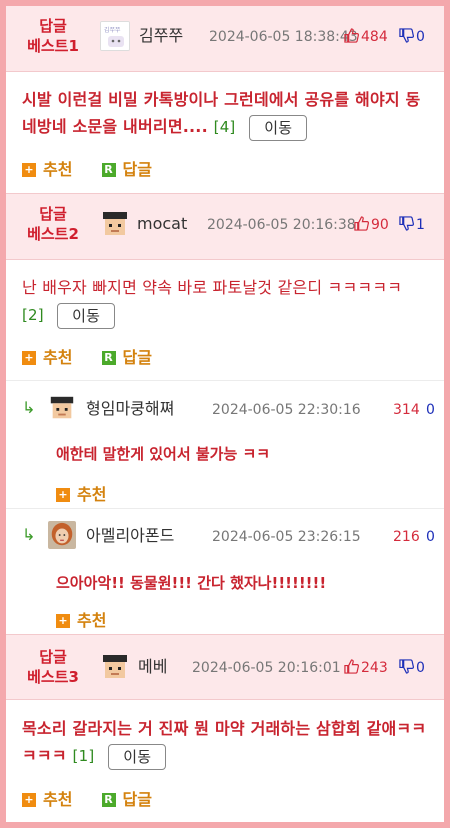  I want to click on timestamp: 2024-06-05 23:26:15, so click(286, 537).